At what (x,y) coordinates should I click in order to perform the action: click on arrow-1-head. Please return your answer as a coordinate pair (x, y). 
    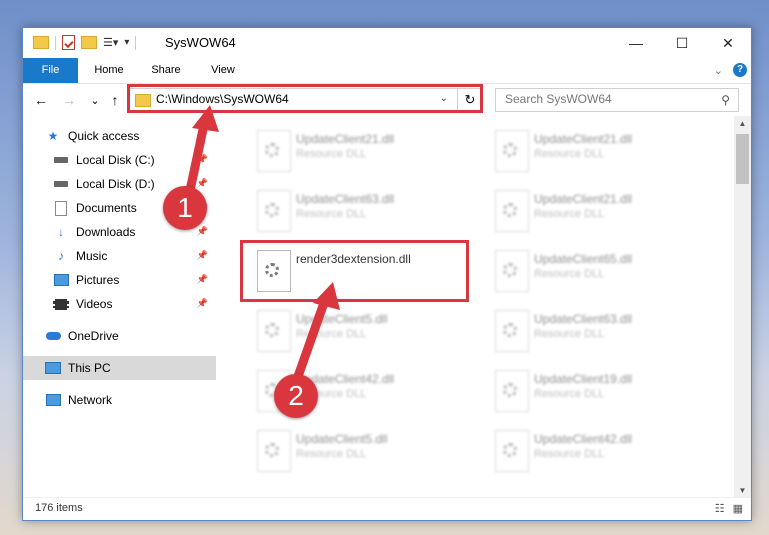
    Looking at the image, I should click on (205, 118).